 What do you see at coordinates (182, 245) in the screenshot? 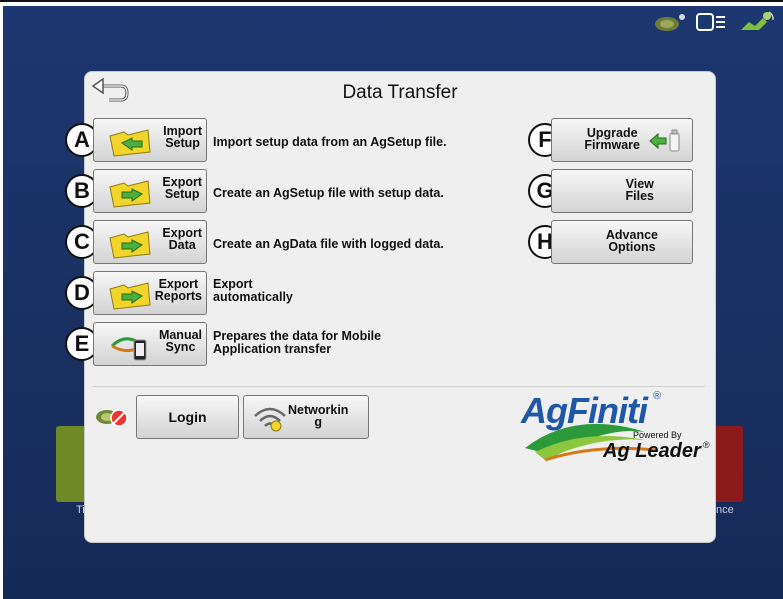
I see `export-data-label-2: Data` at bounding box center [182, 245].